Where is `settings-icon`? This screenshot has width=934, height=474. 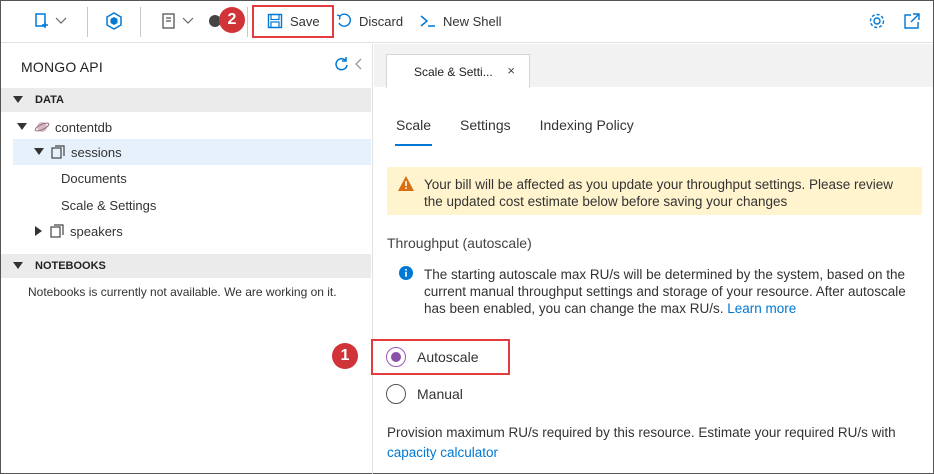 settings-icon is located at coordinates (877, 21).